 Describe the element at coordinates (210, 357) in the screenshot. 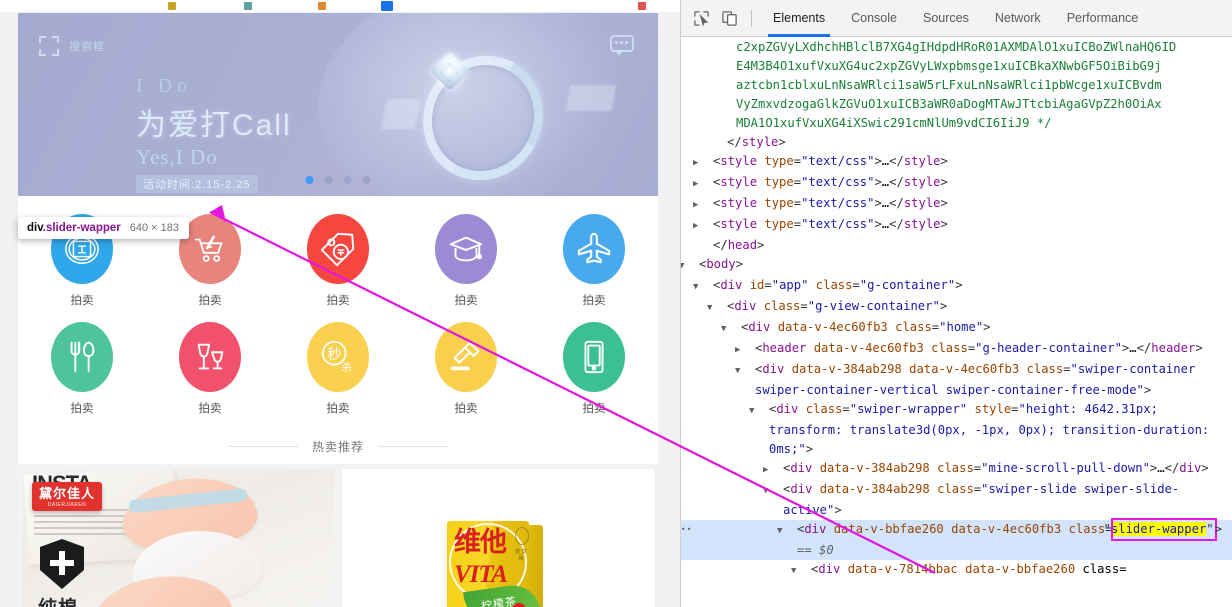

I see `wine-glass-icon` at that location.